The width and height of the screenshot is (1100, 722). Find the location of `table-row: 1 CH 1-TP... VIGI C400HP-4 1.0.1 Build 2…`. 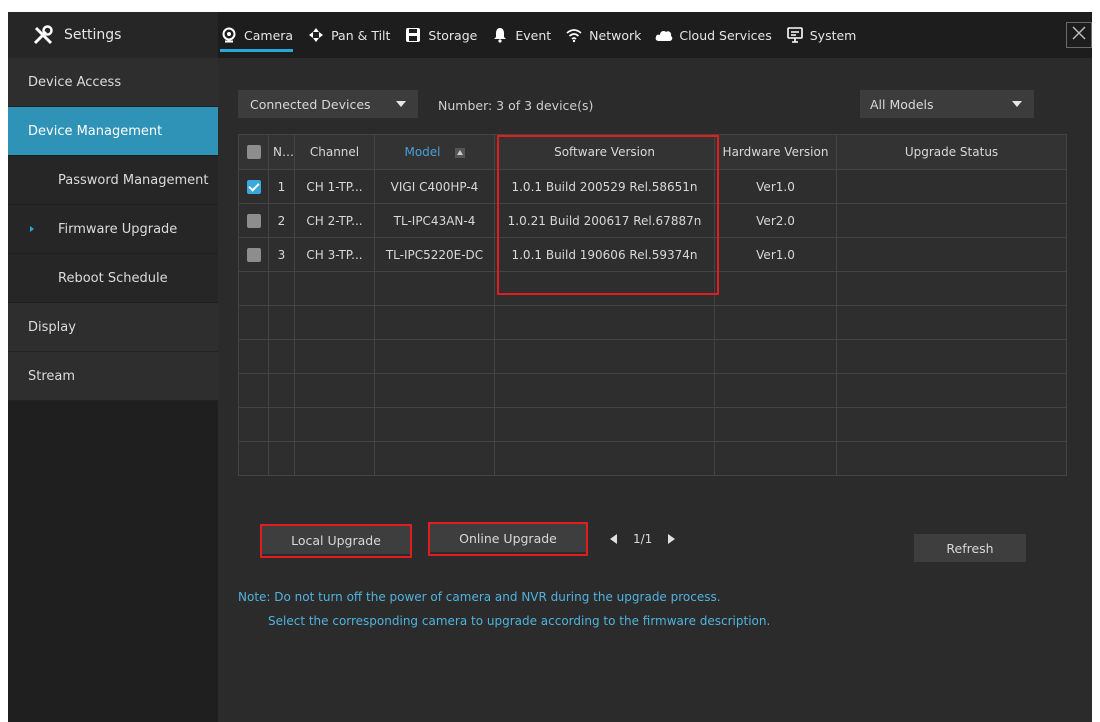

table-row: 1 CH 1-TP... VIGI C400HP-4 1.0.1 Build 2… is located at coordinates (652, 186).